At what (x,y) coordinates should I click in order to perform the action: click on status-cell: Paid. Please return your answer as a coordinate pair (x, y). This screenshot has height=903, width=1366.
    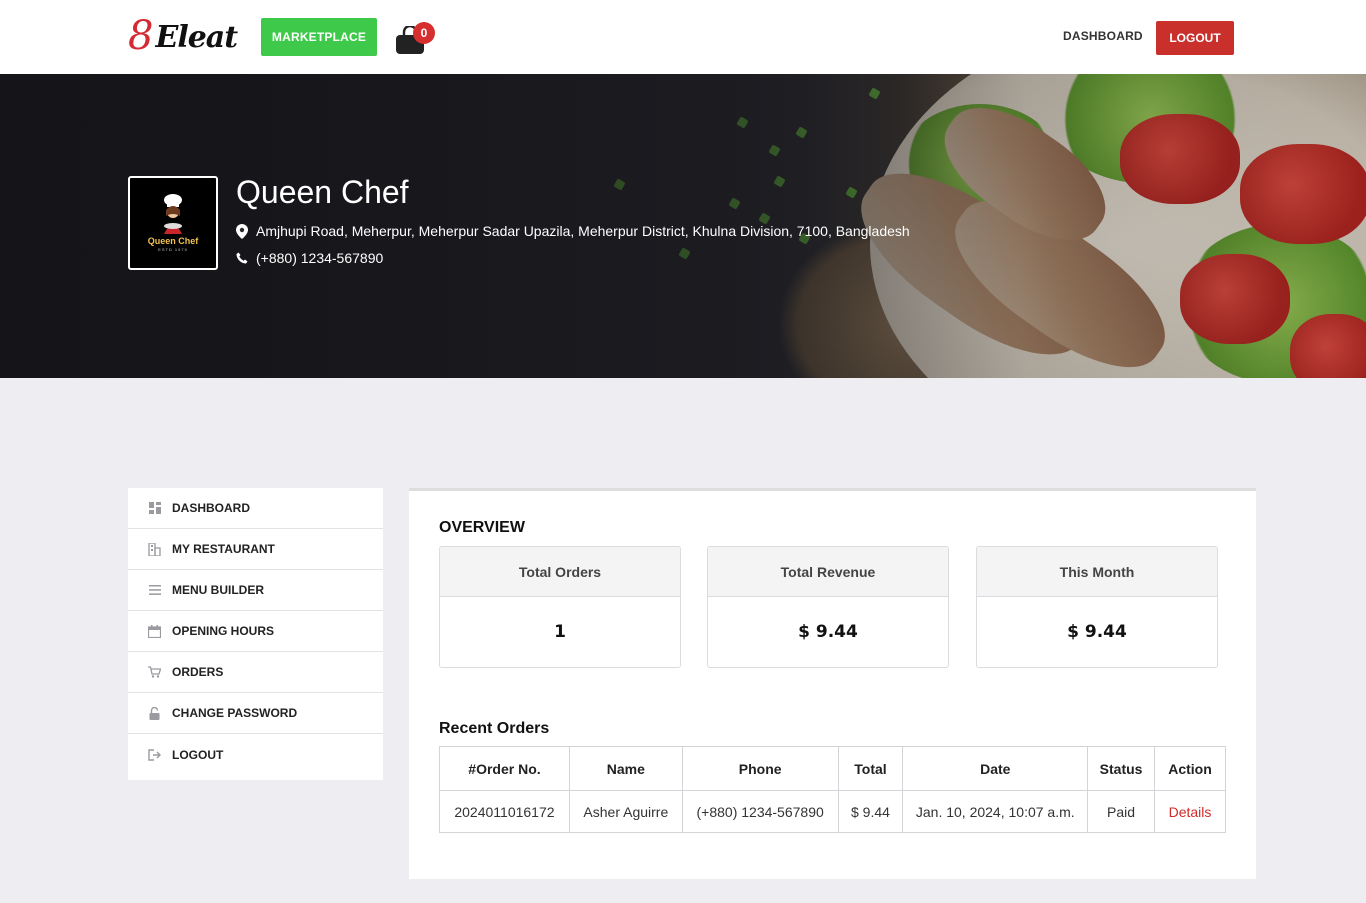
    Looking at the image, I should click on (1121, 811).